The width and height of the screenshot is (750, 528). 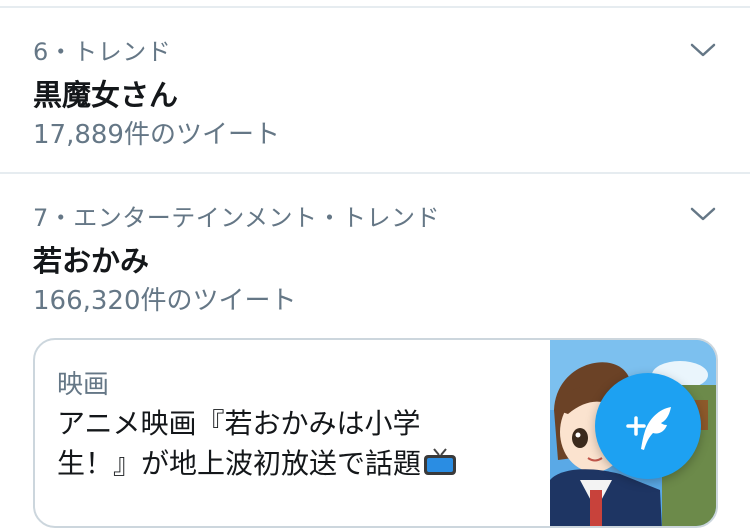 What do you see at coordinates (156, 135) in the screenshot?
I see `tweet-count: 17,889件のツイート` at bounding box center [156, 135].